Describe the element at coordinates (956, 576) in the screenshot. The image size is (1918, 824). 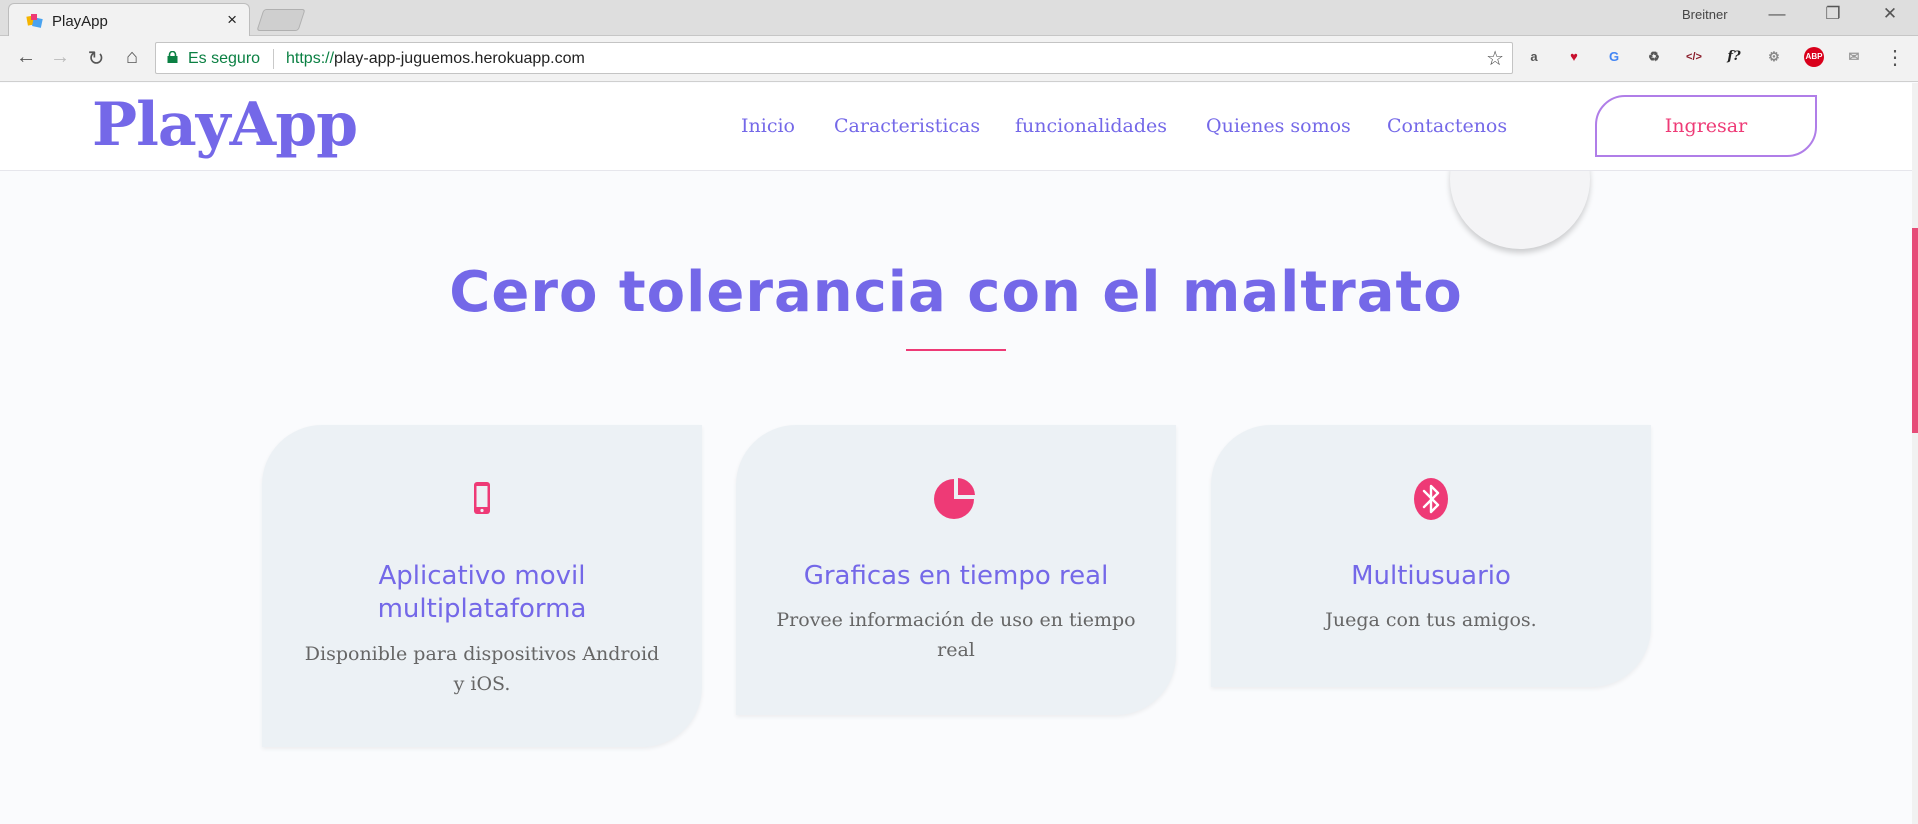
I see `feature-title: Graficas en tiempo real` at that location.